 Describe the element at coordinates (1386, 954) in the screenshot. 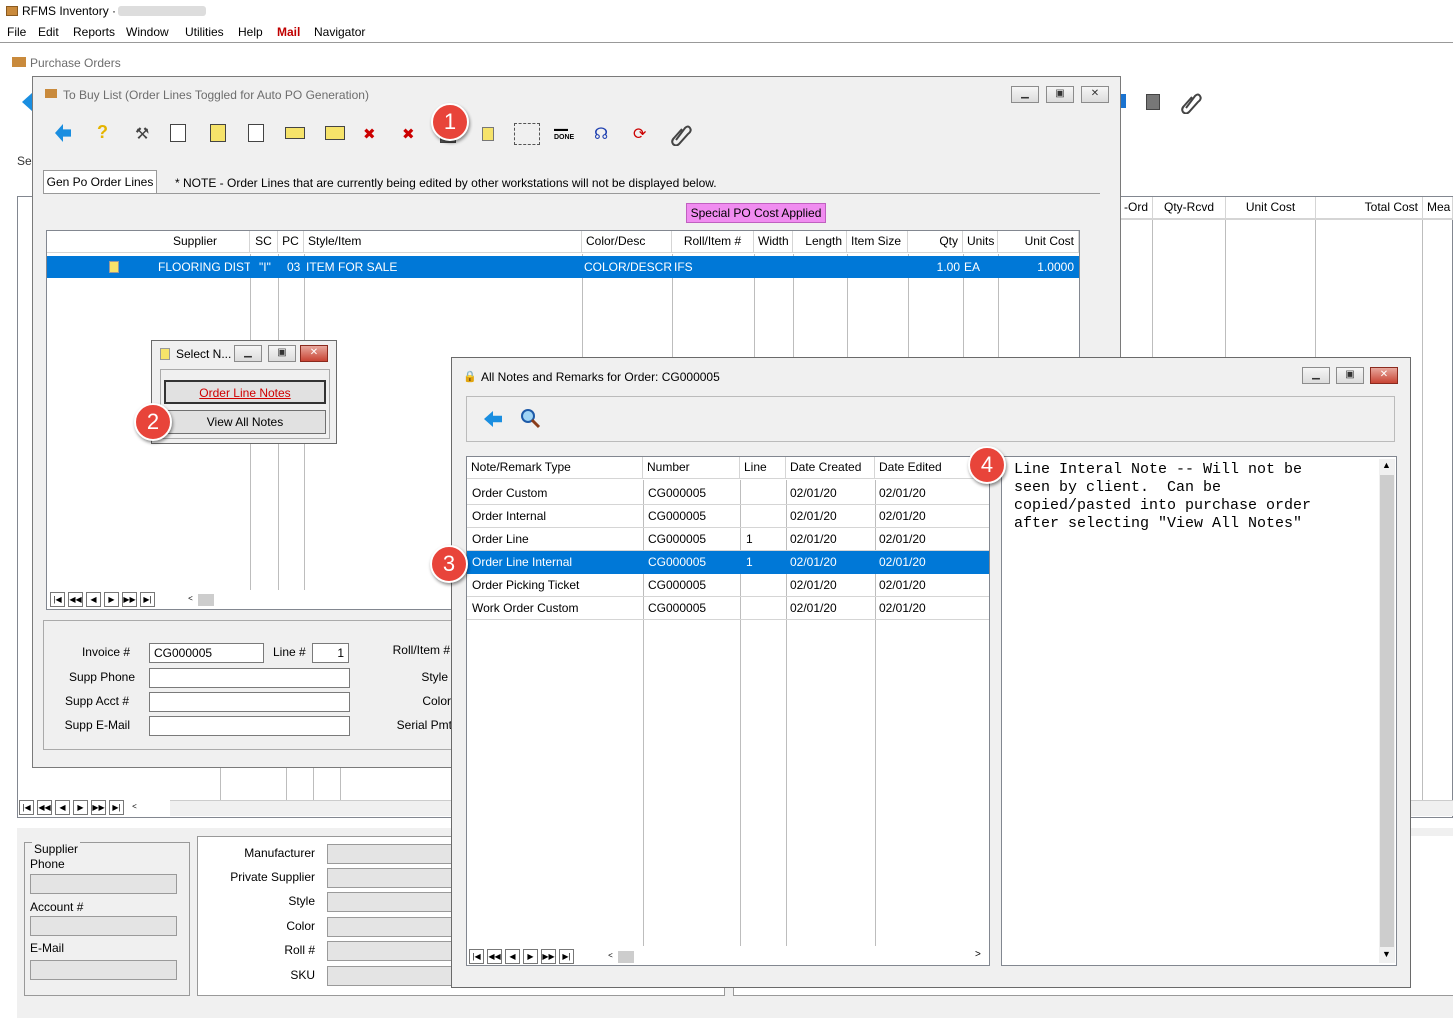

I see `scroll-down-icon: ▼` at that location.